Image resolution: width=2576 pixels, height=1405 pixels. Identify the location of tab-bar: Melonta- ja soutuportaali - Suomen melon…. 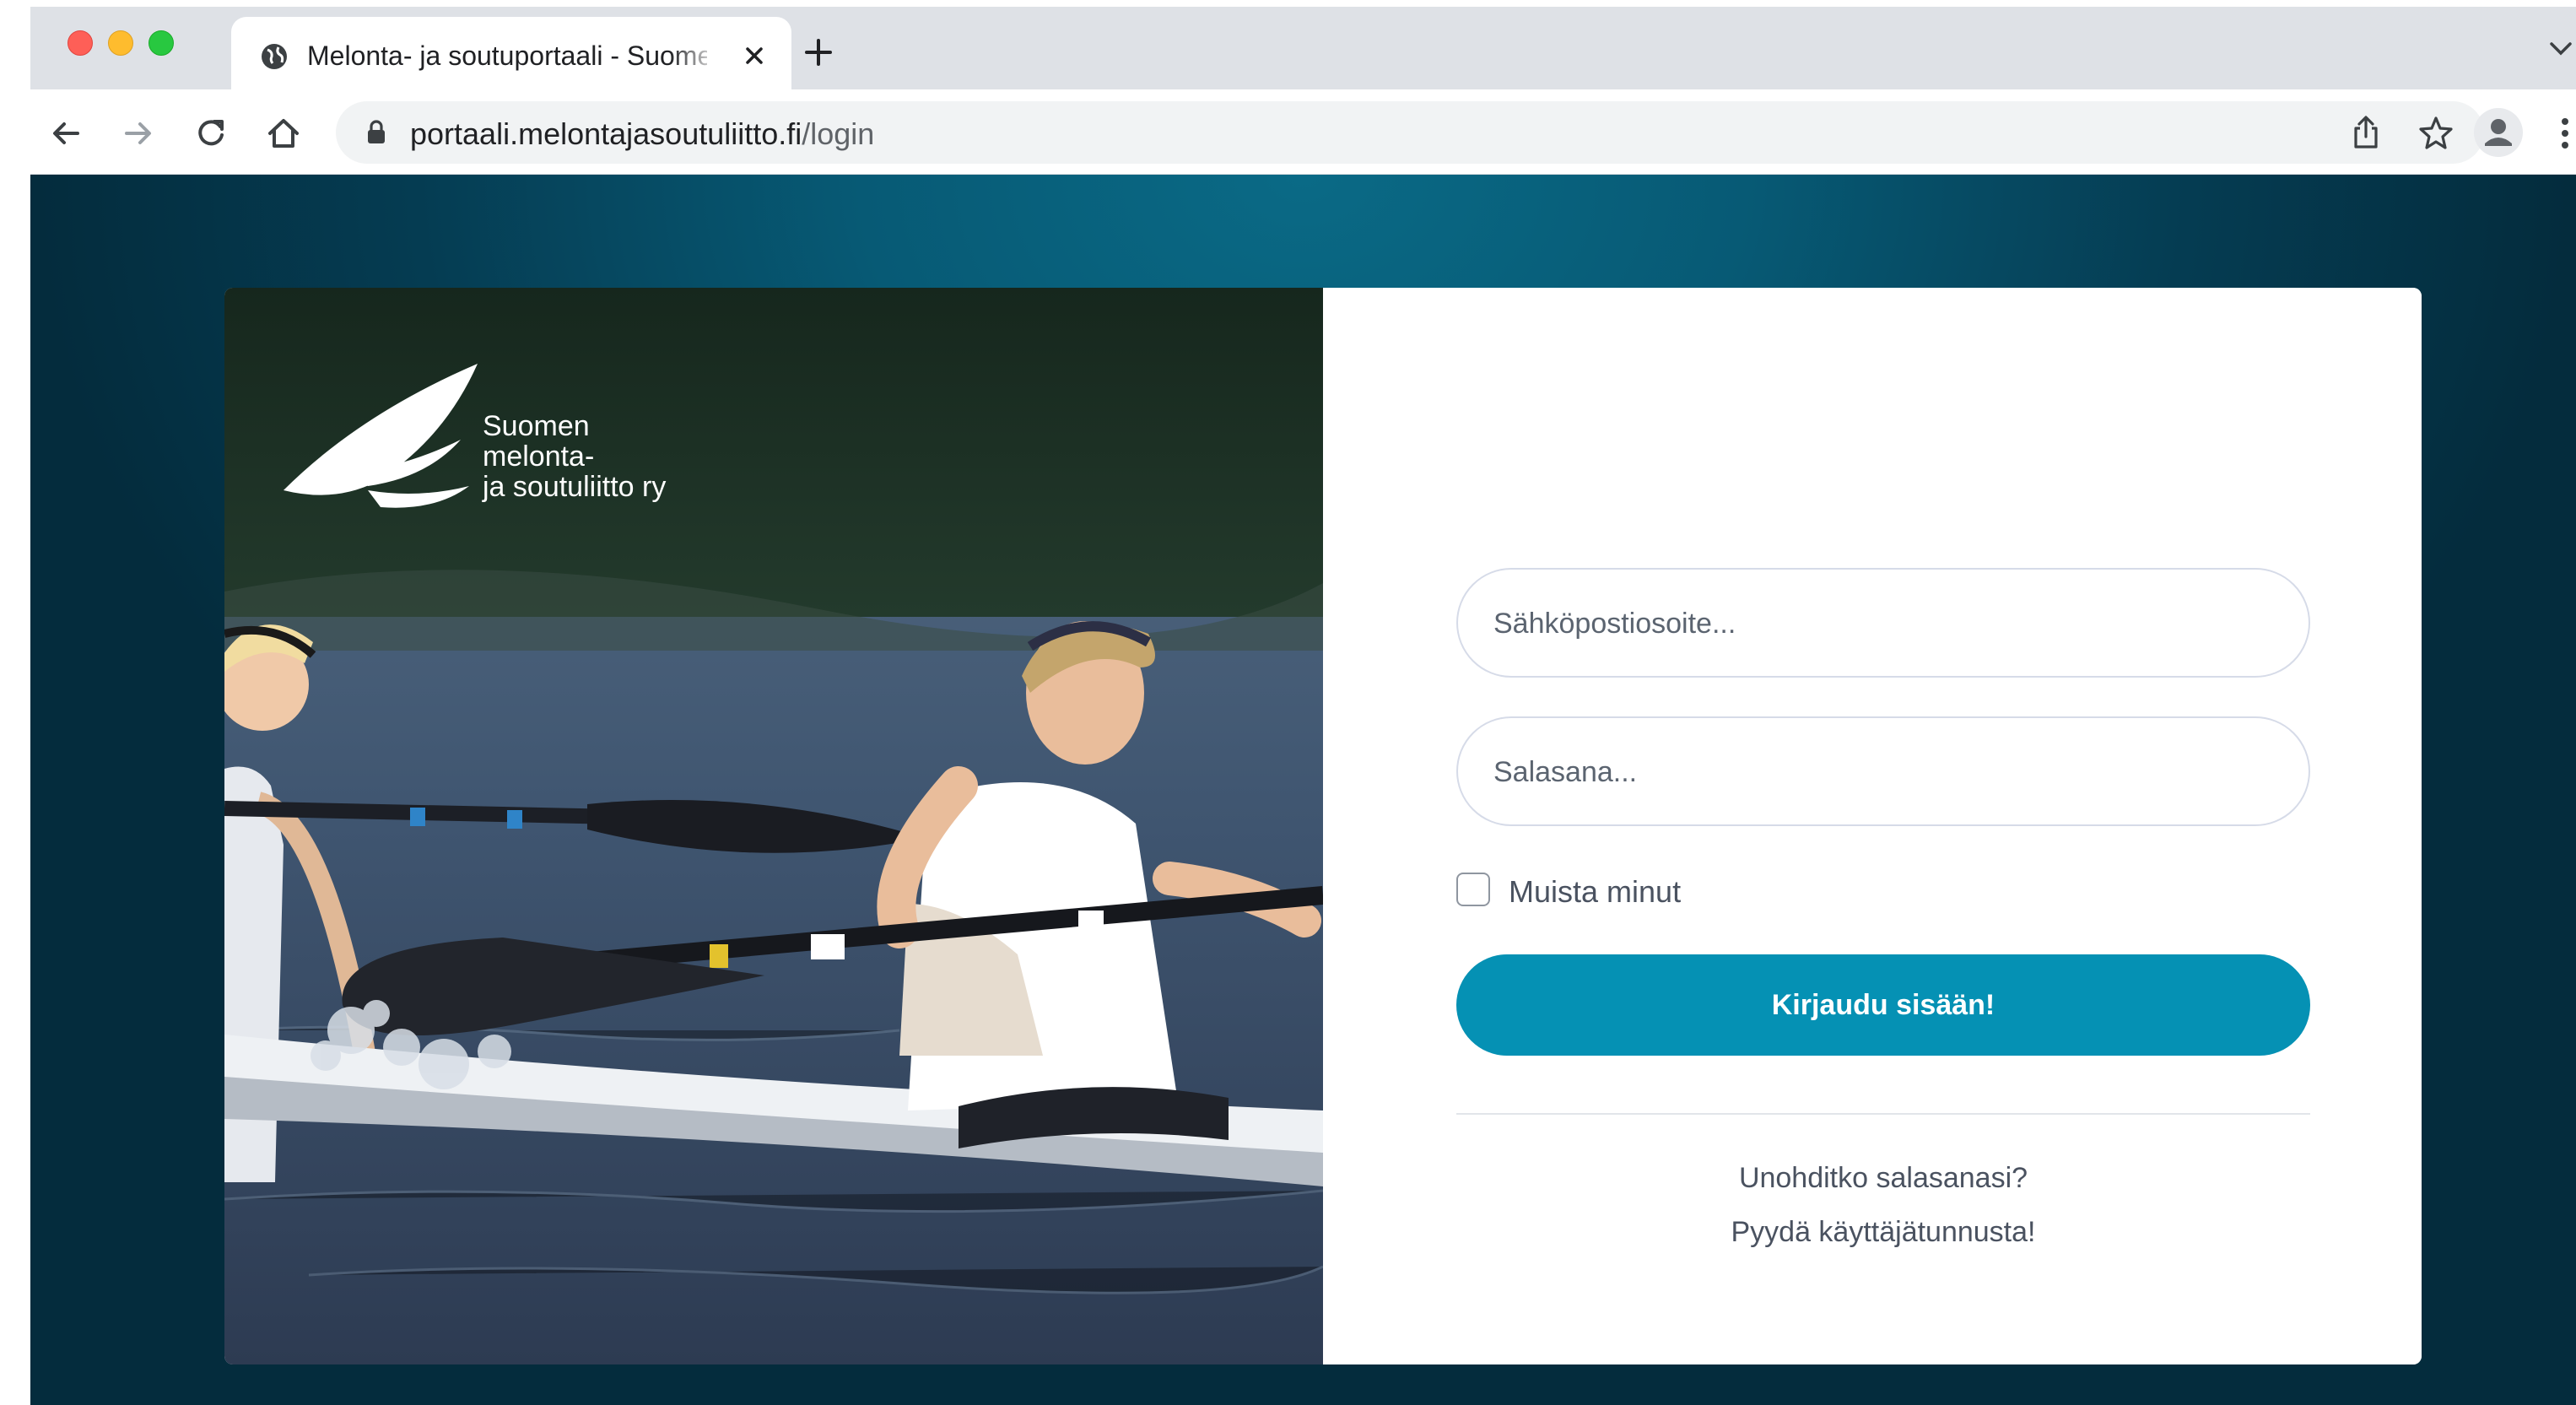
(1303, 48).